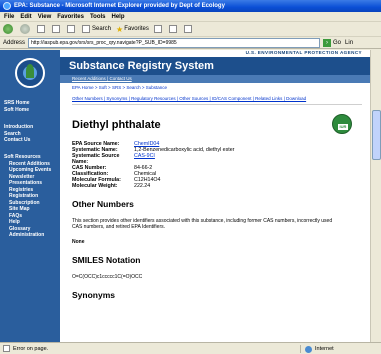 This screenshot has width=381, height=354. I want to click on agency-bar: U.S. ENVIRONMENTAL PROTECTION AGENCY, so click(215, 53).